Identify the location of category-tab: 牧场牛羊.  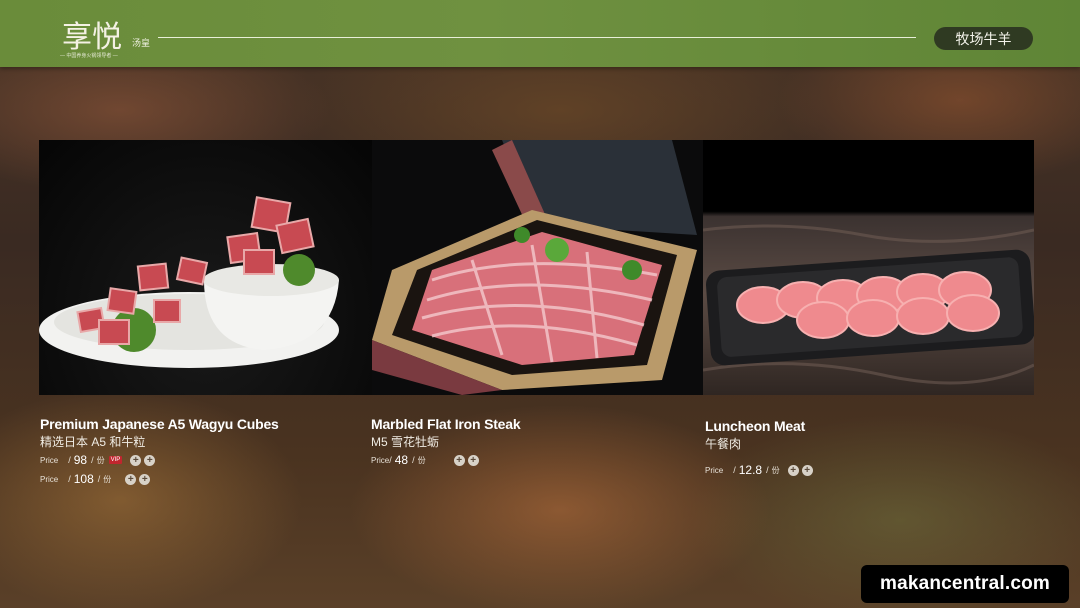
(983, 38).